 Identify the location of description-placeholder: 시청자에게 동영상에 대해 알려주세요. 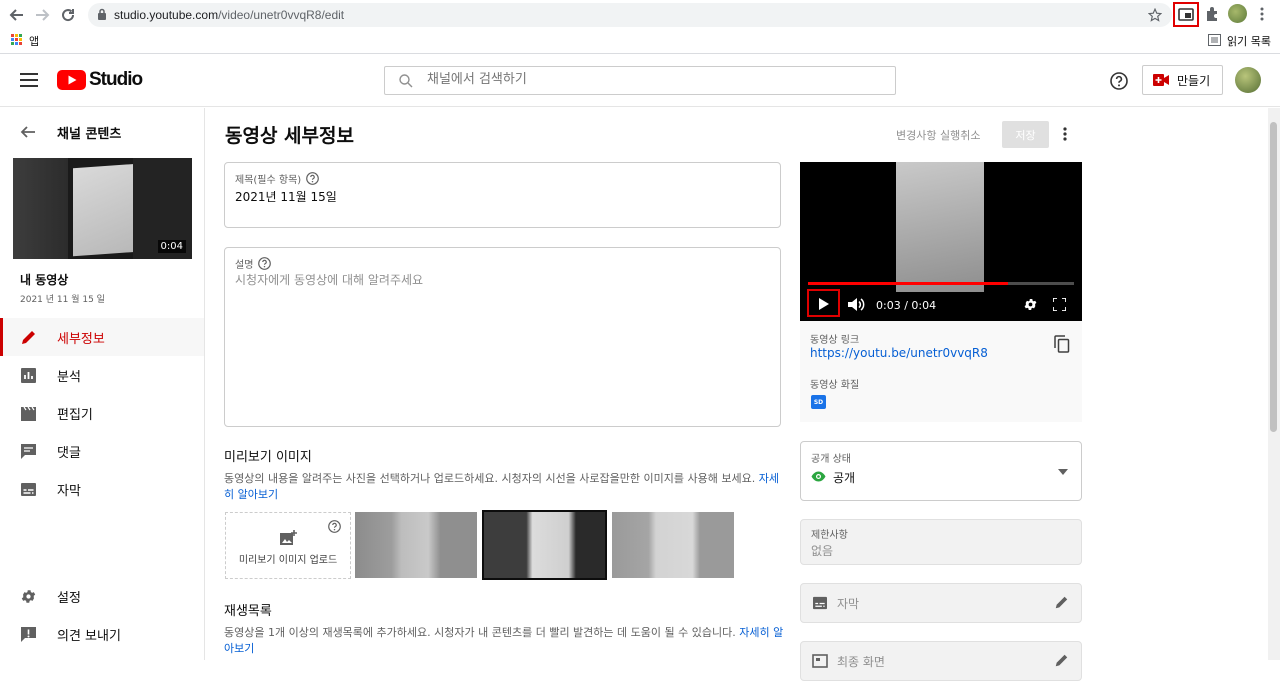
(329, 280).